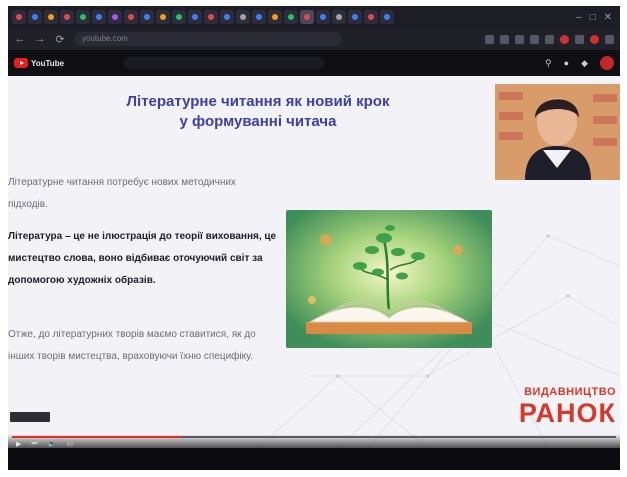  I want to click on search-icon: ⚲, so click(548, 63).